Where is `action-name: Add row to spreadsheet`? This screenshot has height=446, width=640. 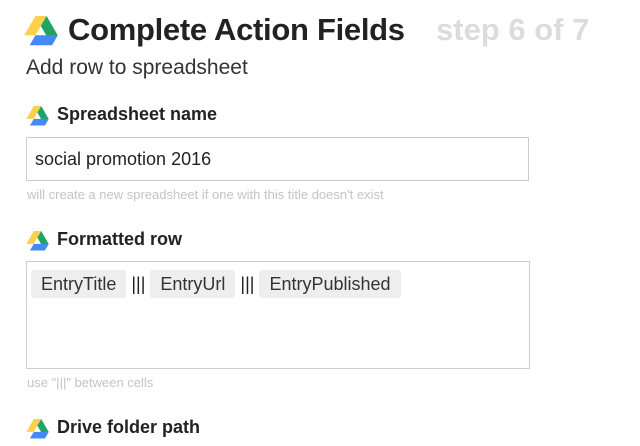
action-name: Add row to spreadsheet is located at coordinates (137, 67).